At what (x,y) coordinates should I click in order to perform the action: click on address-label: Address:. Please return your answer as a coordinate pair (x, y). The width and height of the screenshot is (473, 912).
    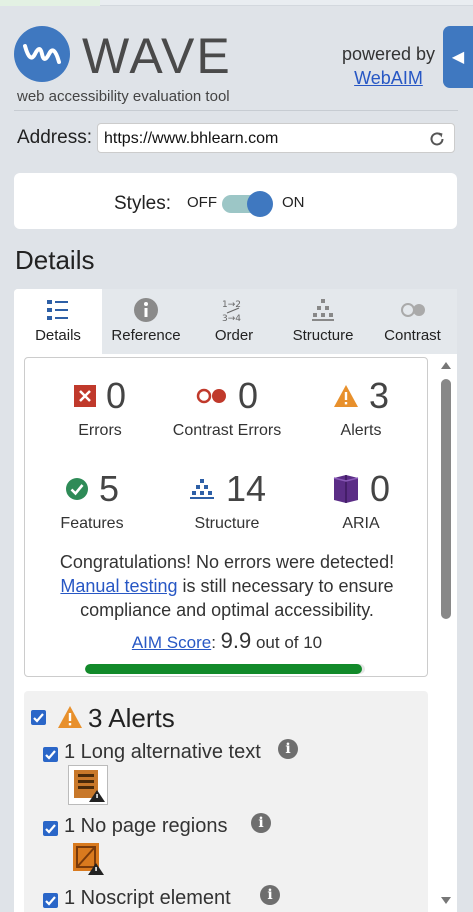
    Looking at the image, I should click on (54, 137).